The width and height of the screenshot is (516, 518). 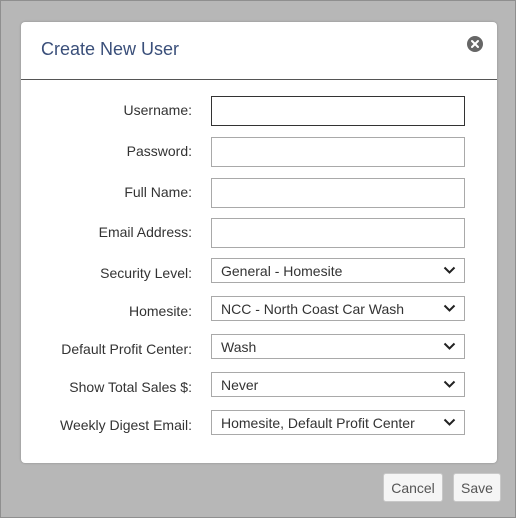 I want to click on homesite-value: NCC - North Coast Car Wash, so click(x=313, y=309).